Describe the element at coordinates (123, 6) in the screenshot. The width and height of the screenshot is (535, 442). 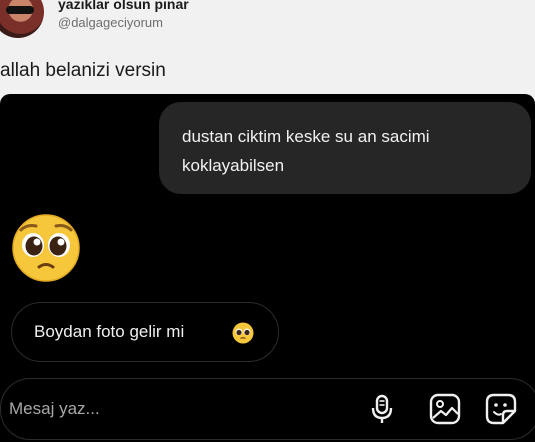
I see `display-name: yazıklar olsun pınar` at that location.